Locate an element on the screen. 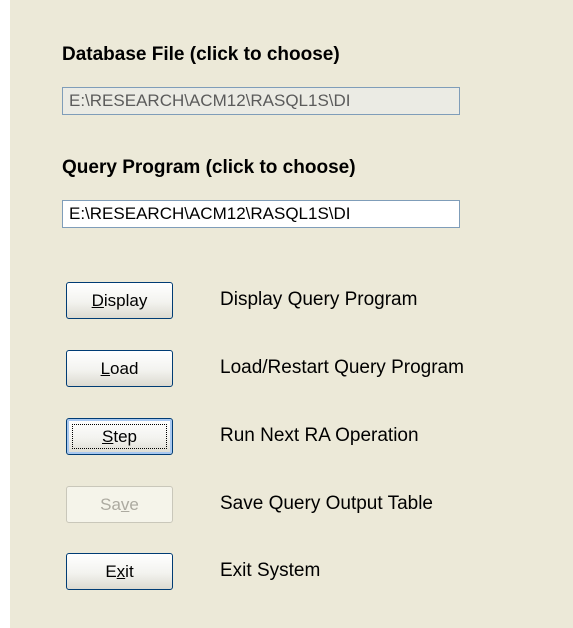 The width and height of the screenshot is (573, 628). database-file-field: E:\RESEARCH\ACM12\RASQL1S\DI is located at coordinates (261, 101).